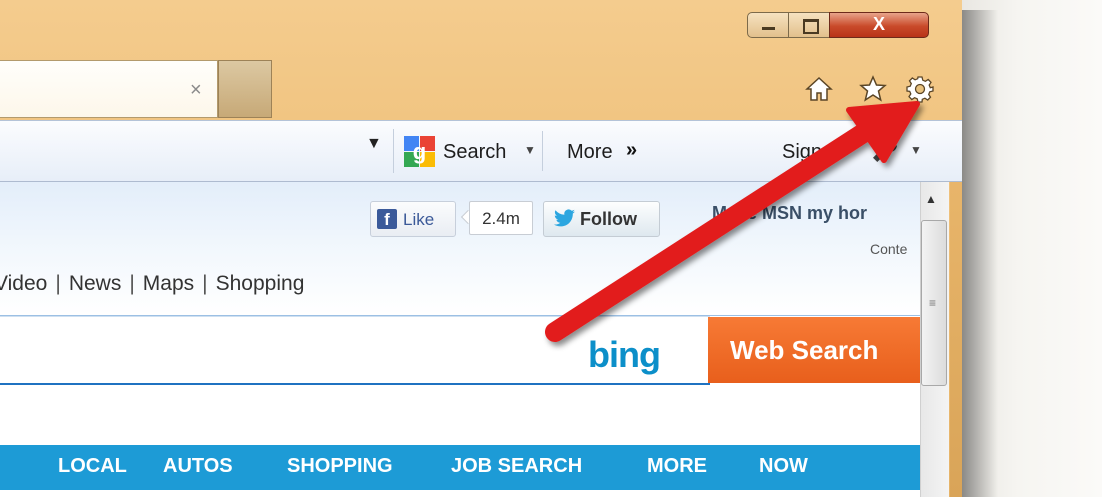 The width and height of the screenshot is (1102, 497). I want to click on command-bar: ▼ g Search ▼ More » Sign In ▼, so click(481, 151).